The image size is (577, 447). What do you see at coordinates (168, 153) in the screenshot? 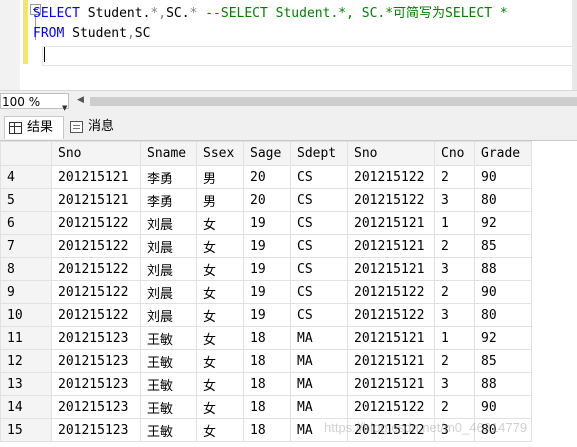
I see `column-header: Sname` at bounding box center [168, 153].